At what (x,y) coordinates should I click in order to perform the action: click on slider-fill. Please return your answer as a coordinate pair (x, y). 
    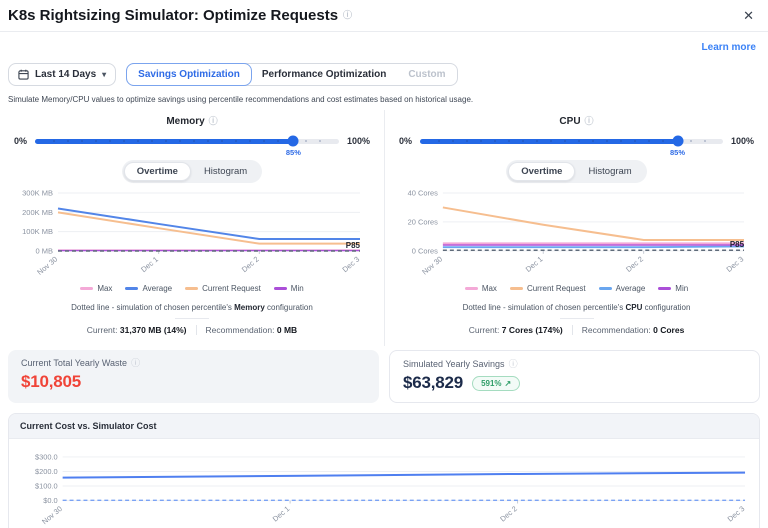
    Looking at the image, I should click on (164, 141).